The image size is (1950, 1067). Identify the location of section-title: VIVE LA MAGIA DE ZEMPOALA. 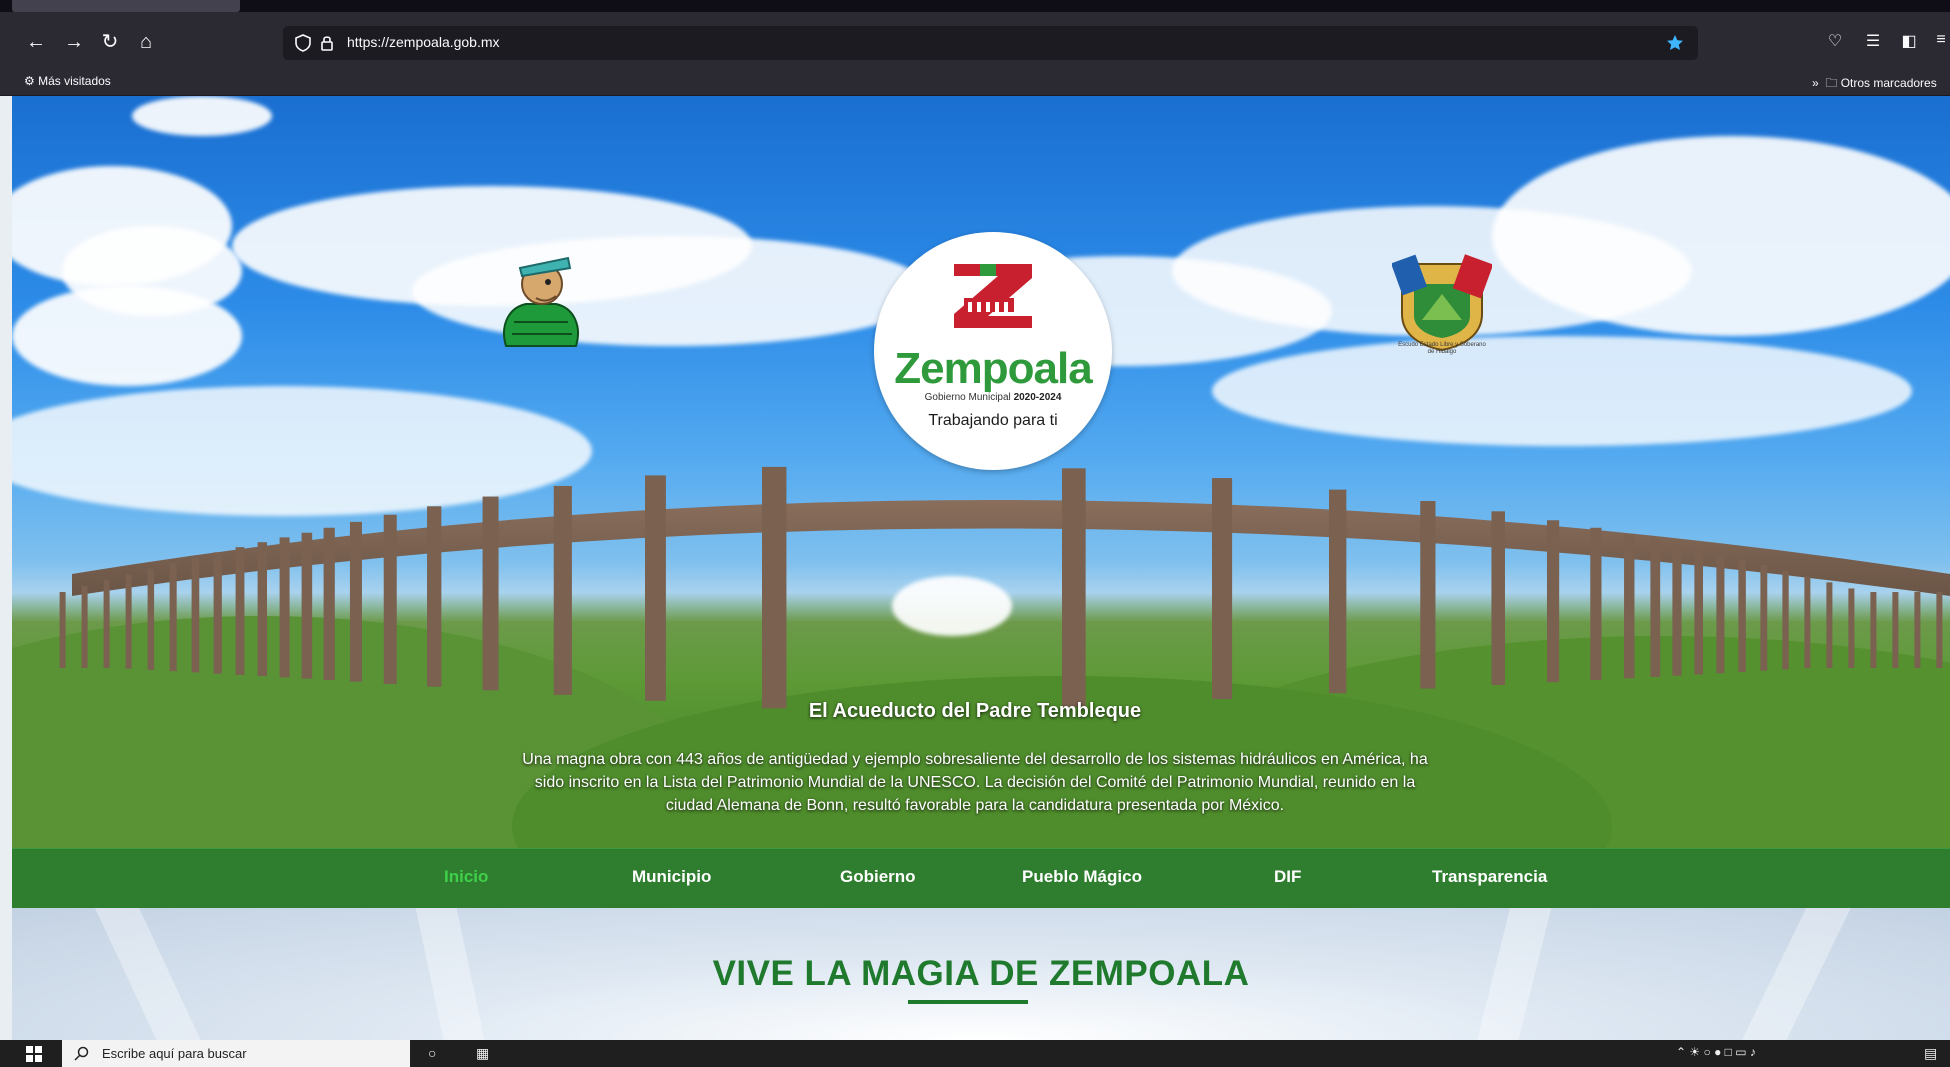
(981, 973).